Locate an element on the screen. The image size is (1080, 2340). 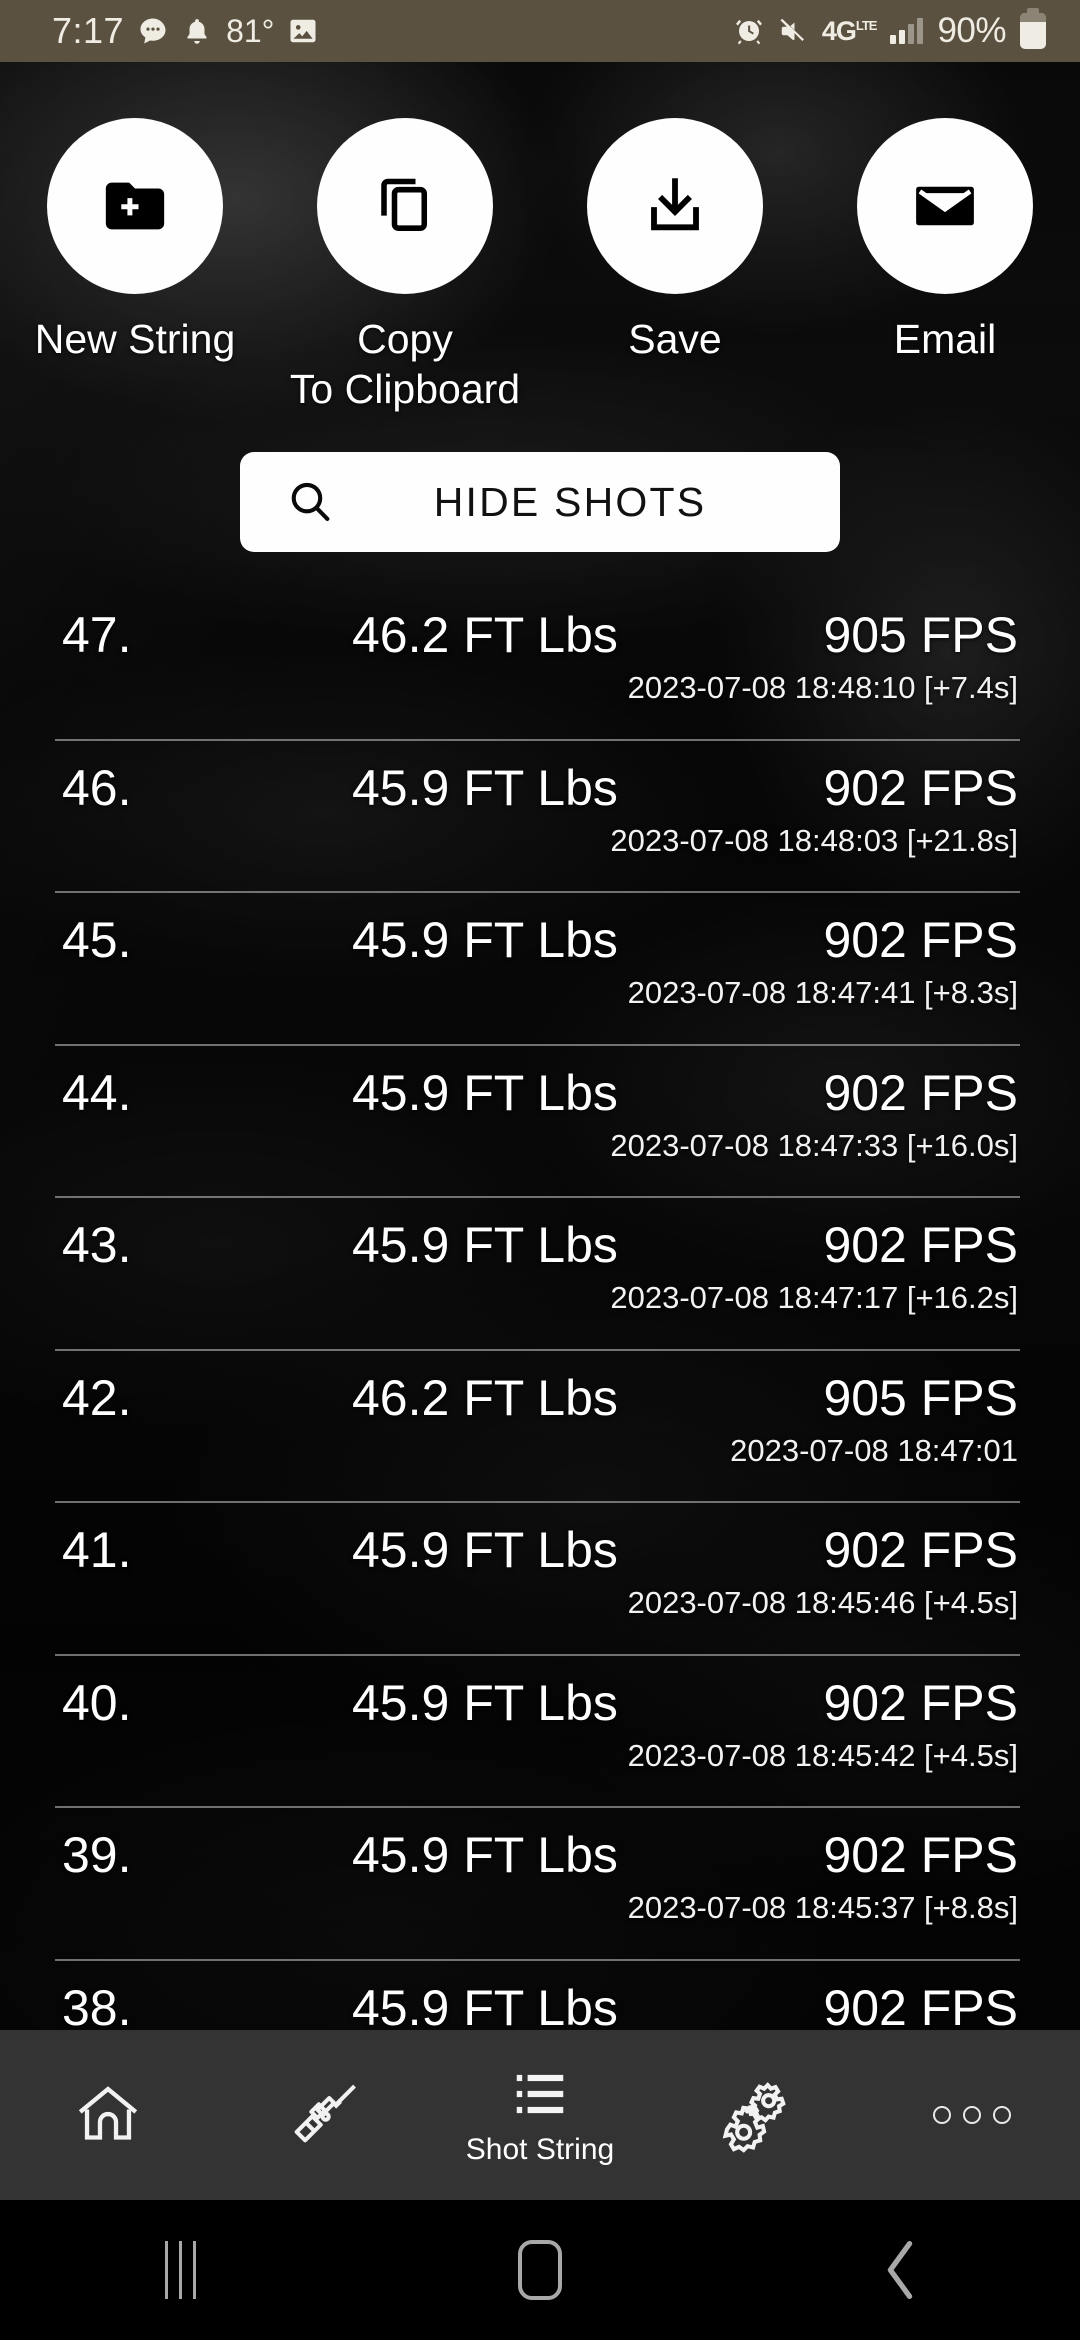
status-temperature: 81° is located at coordinates (250, 30).